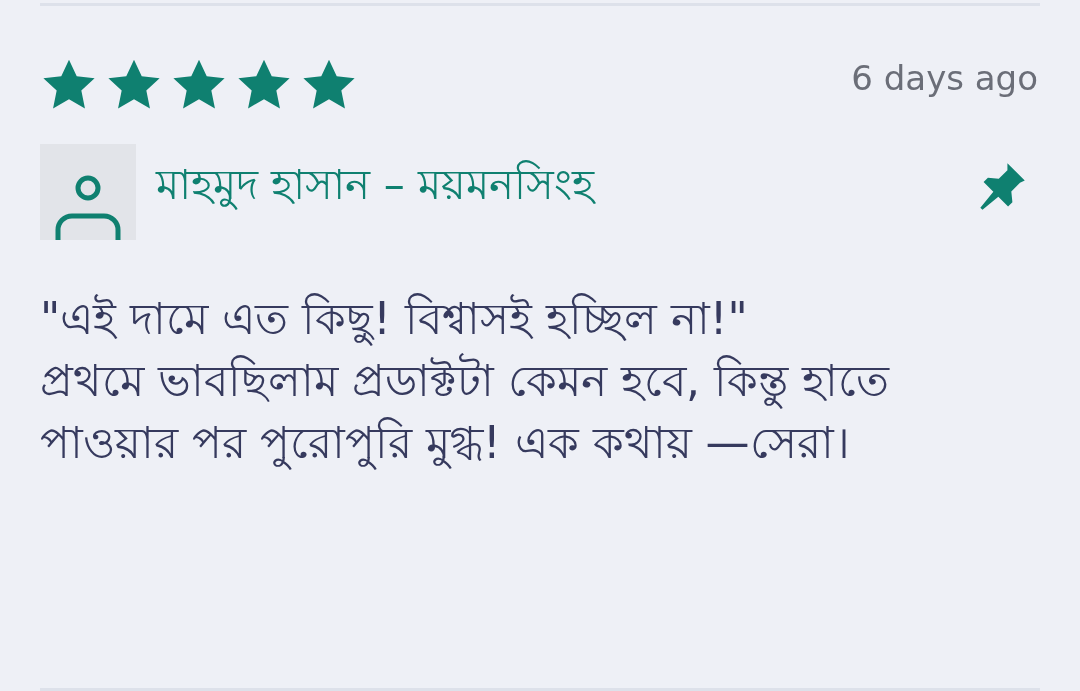 The height and width of the screenshot is (691, 1080). I want to click on avatar-icon, so click(88, 192).